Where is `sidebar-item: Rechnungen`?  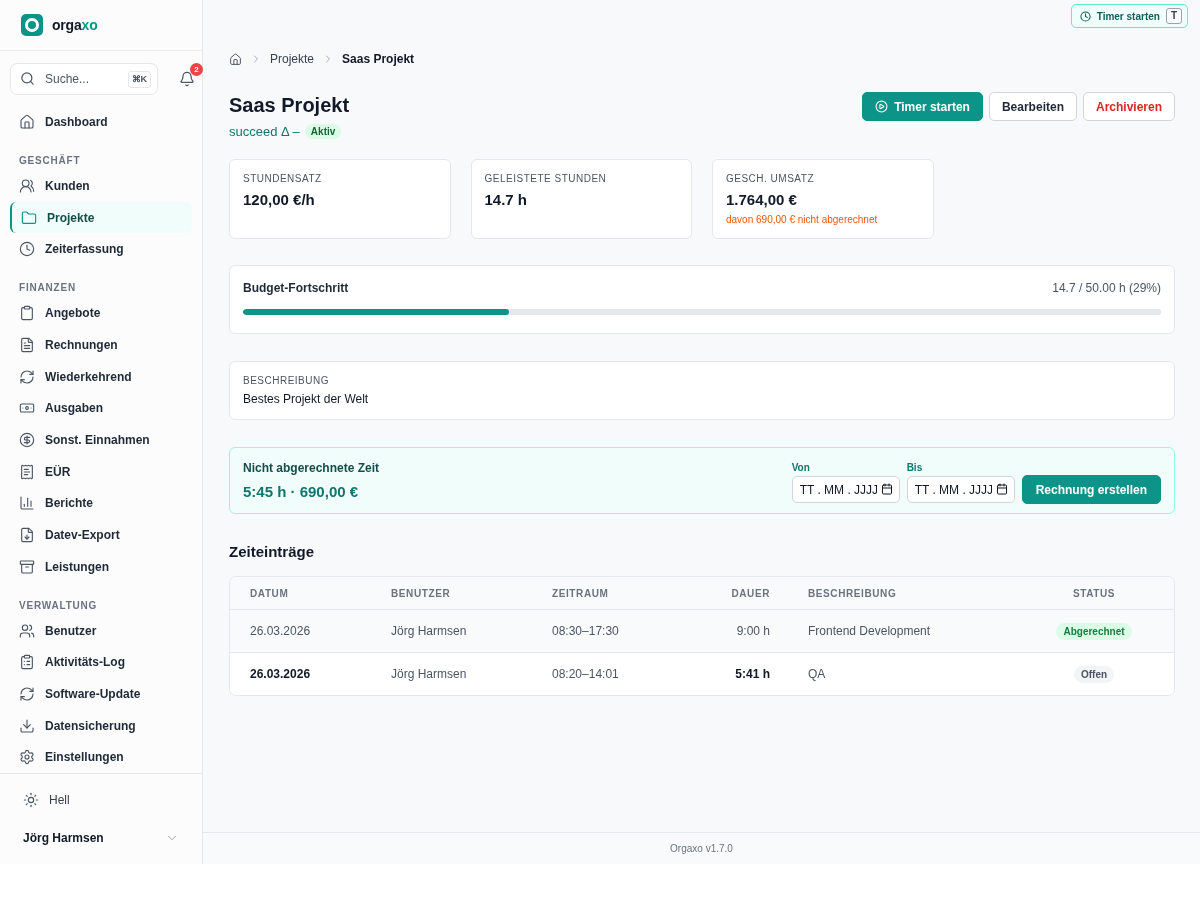
sidebar-item: Rechnungen is located at coordinates (100, 345).